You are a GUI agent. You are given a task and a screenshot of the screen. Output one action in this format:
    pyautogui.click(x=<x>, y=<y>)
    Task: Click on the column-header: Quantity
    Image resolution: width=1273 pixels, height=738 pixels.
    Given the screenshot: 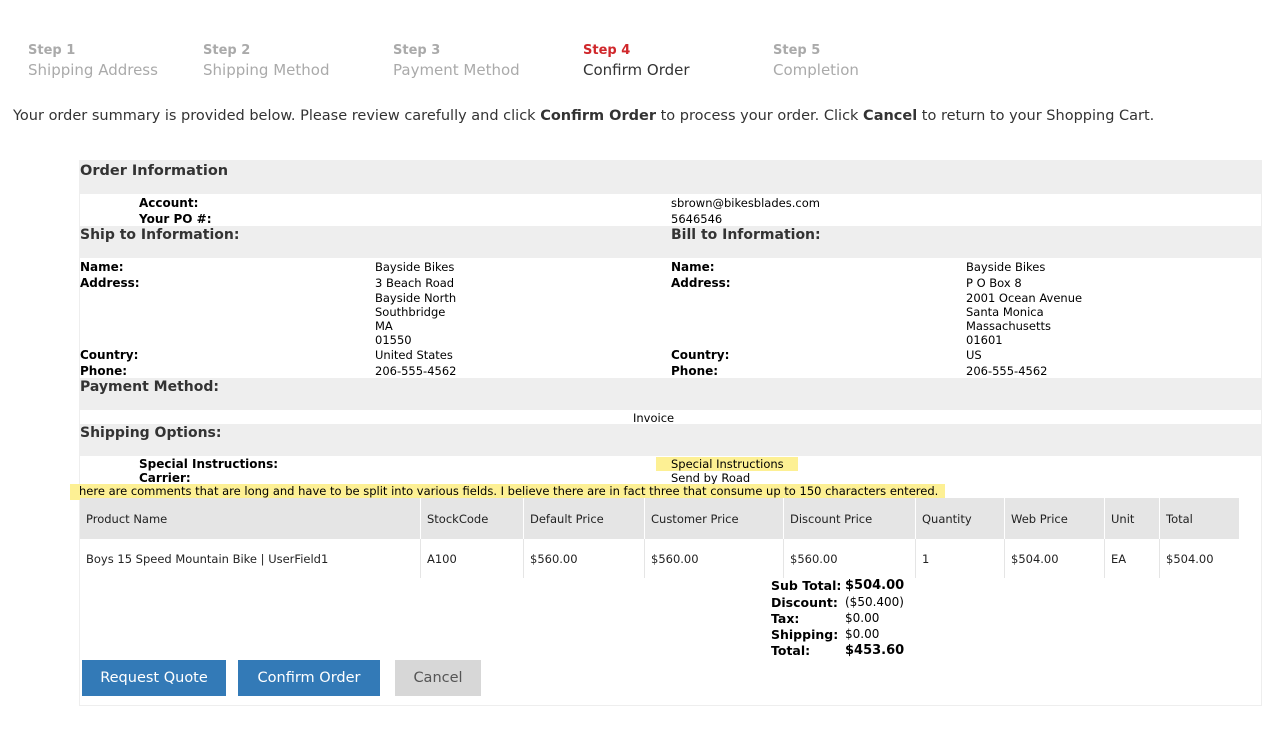 What is the action you would take?
    pyautogui.click(x=960, y=518)
    